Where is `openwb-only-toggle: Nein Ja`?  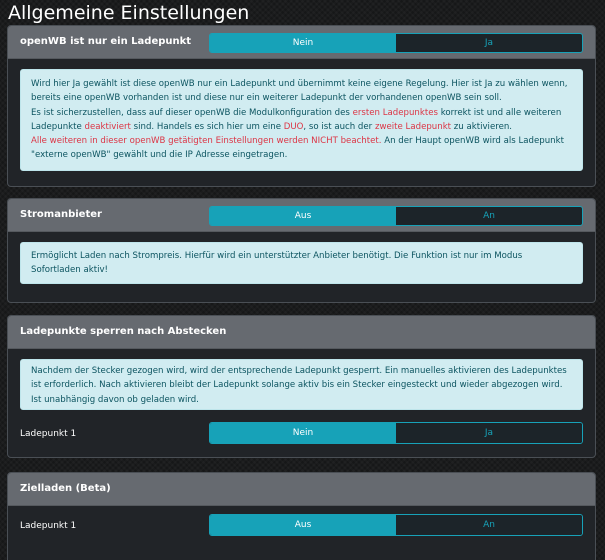 openwb-only-toggle: Nein Ja is located at coordinates (396, 43).